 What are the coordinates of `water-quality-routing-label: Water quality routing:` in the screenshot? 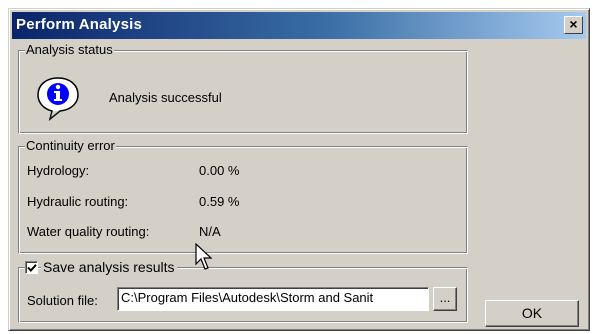 It's located at (88, 231).